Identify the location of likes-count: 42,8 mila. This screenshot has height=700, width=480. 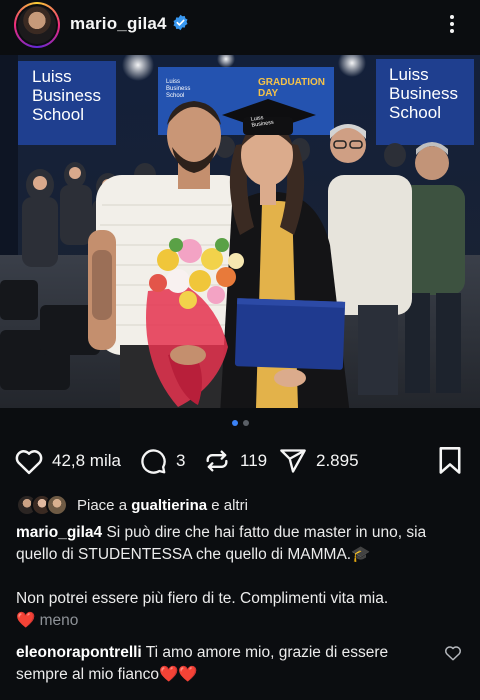
(86, 461).